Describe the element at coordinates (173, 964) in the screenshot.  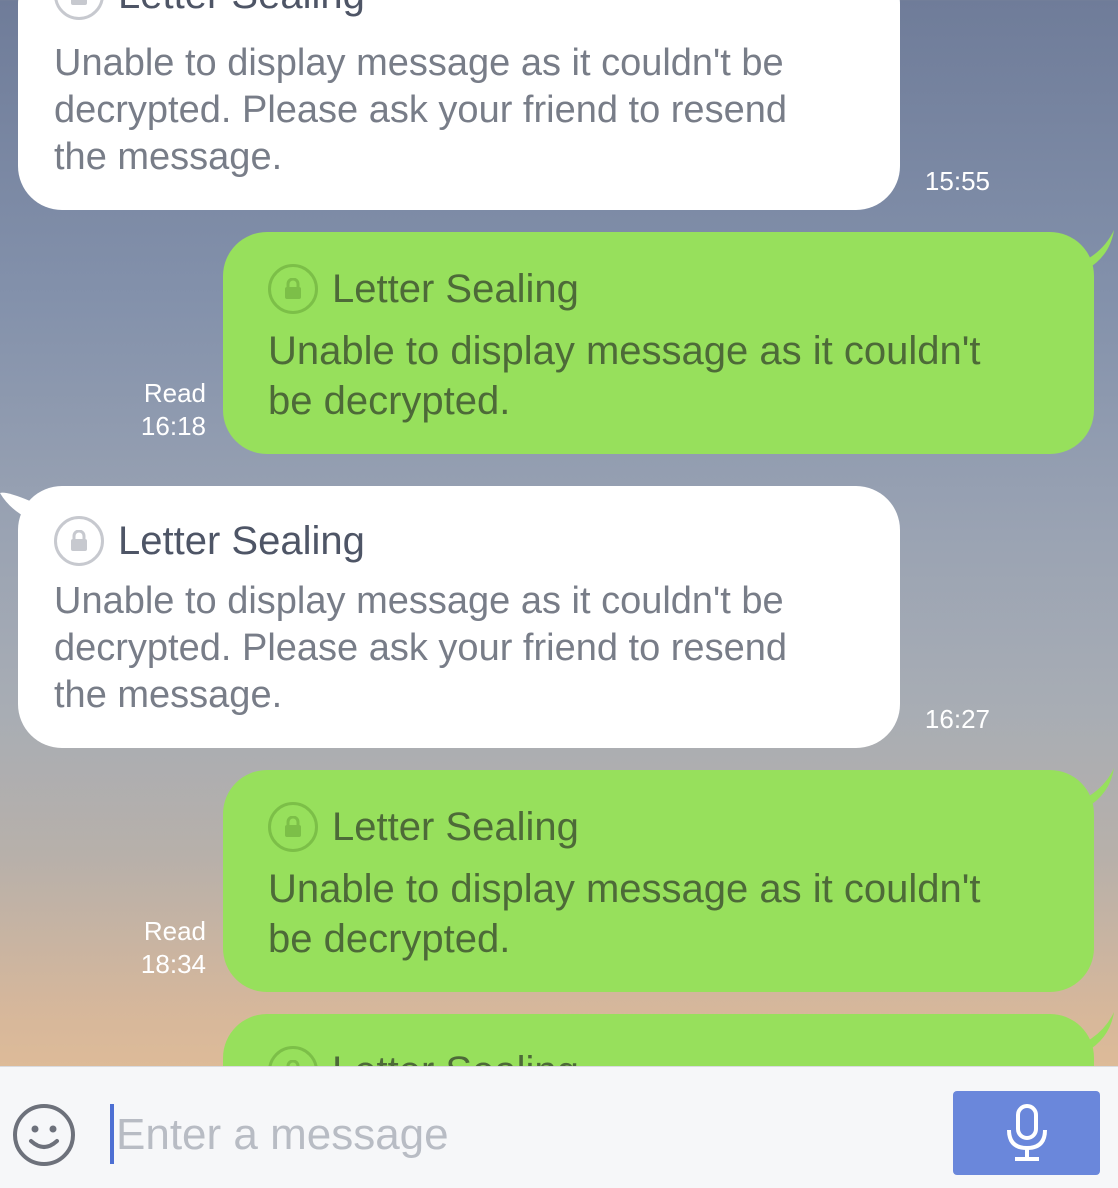
I see `message-time: 18:34` at that location.